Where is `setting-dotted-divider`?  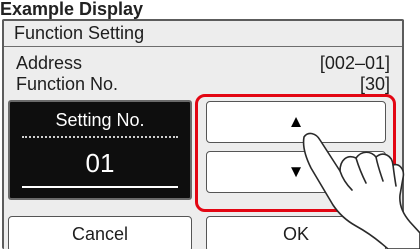 setting-dotted-divider is located at coordinates (100, 137).